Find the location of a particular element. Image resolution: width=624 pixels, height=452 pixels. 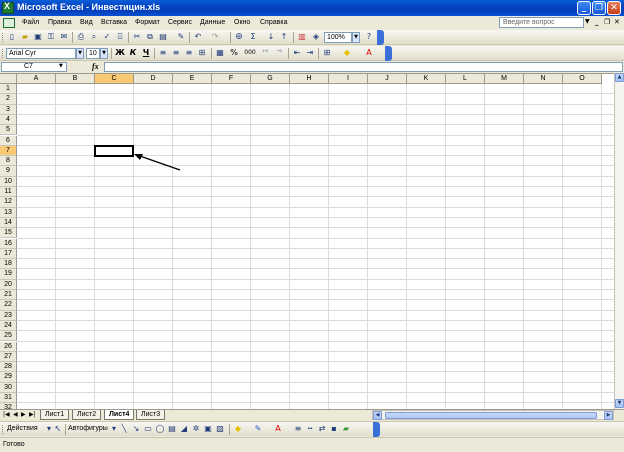

scroll-up-icon: ▲ is located at coordinates (619, 77).